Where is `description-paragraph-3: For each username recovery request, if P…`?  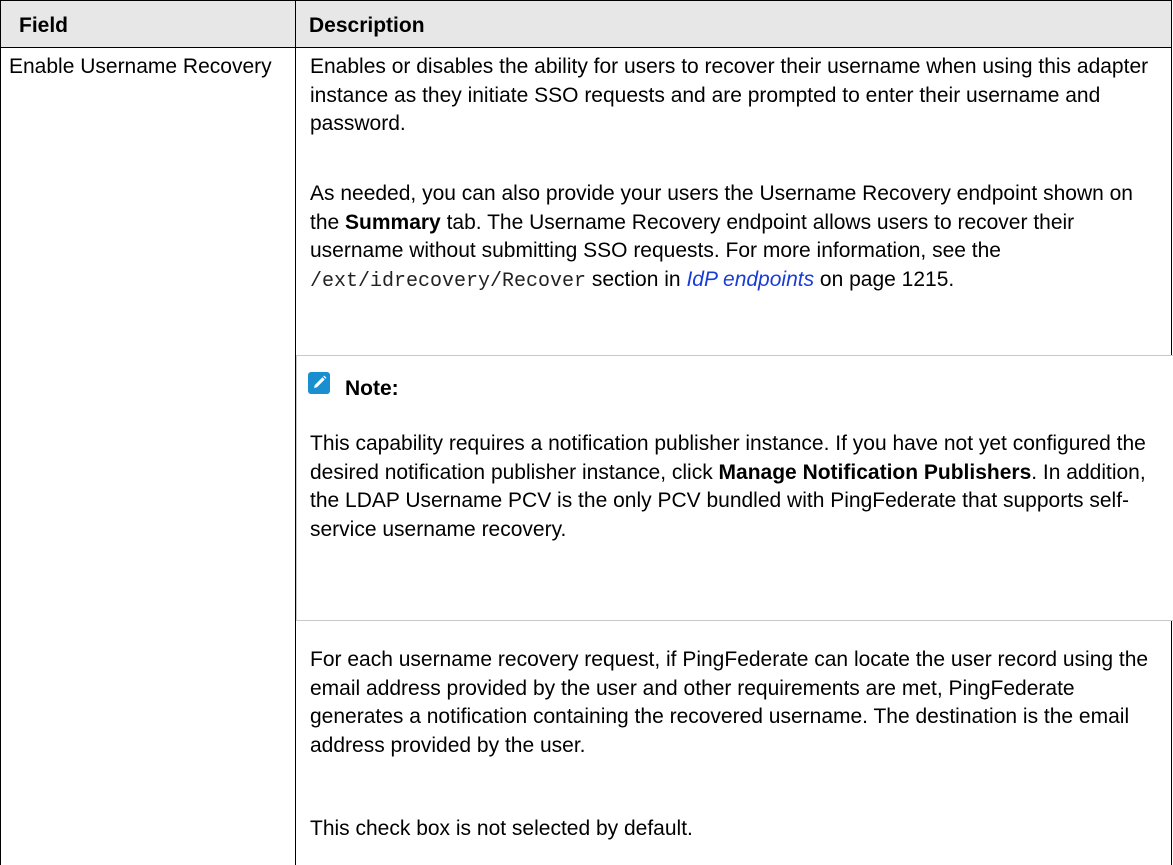
description-paragraph-3: For each username recovery request, if P… is located at coordinates (729, 702).